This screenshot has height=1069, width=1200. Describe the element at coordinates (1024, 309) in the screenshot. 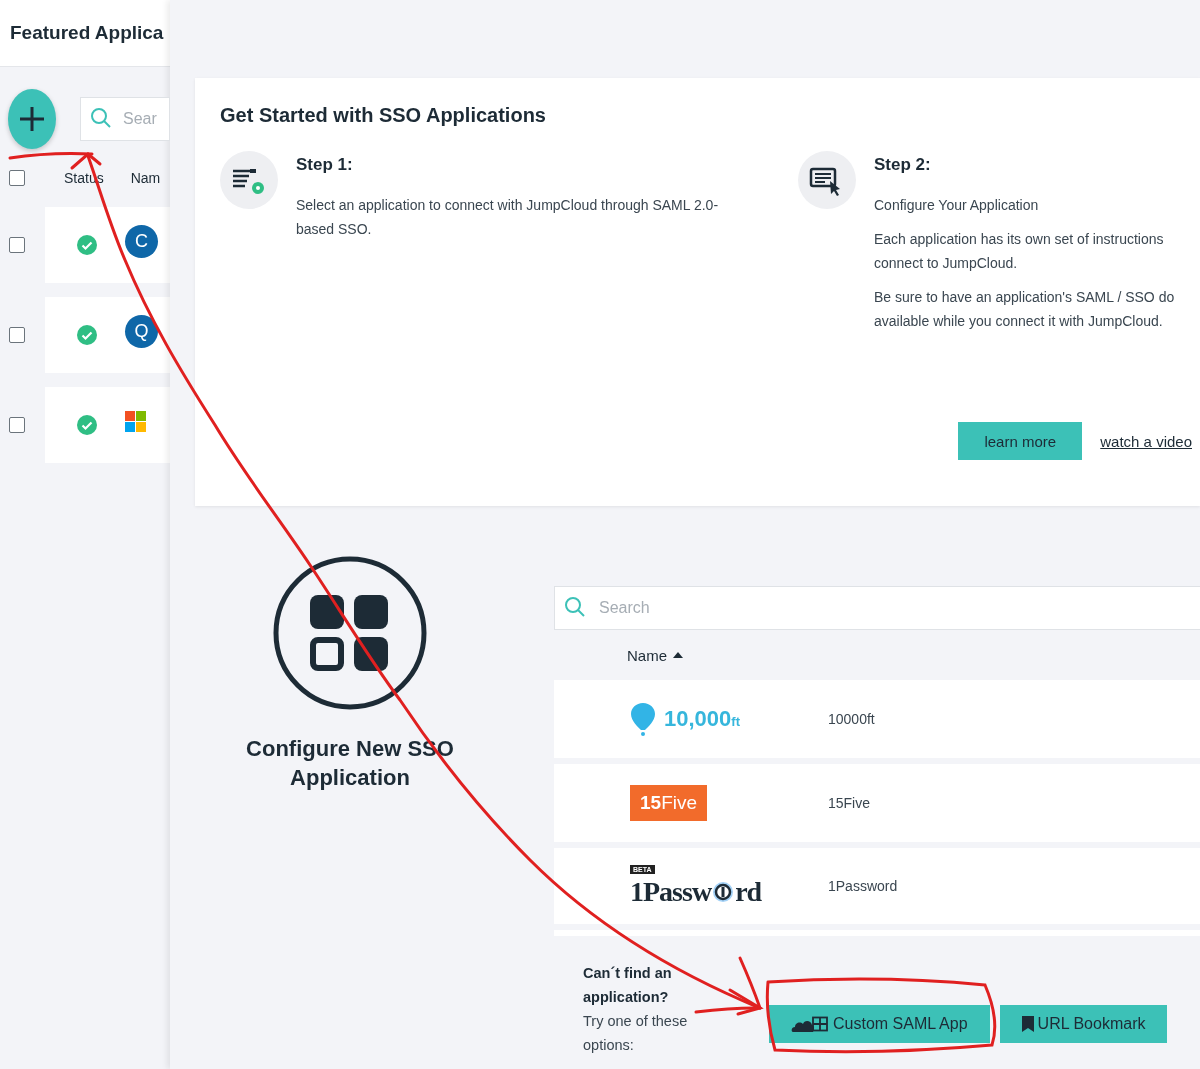

I see `step-text: Be sure to have an application's SAML / SSO do available while you connect it with JumpCloud.` at that location.